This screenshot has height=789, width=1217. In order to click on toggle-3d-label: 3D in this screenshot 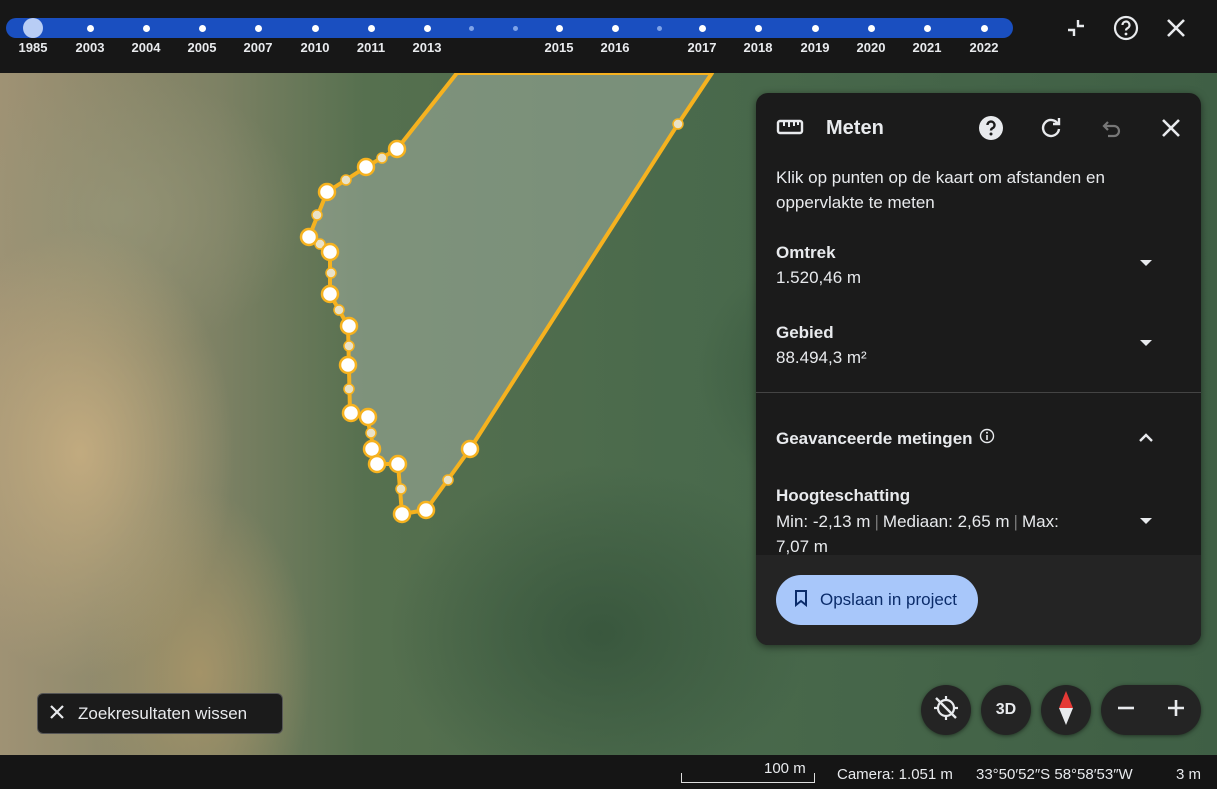, I will do `click(1006, 709)`.